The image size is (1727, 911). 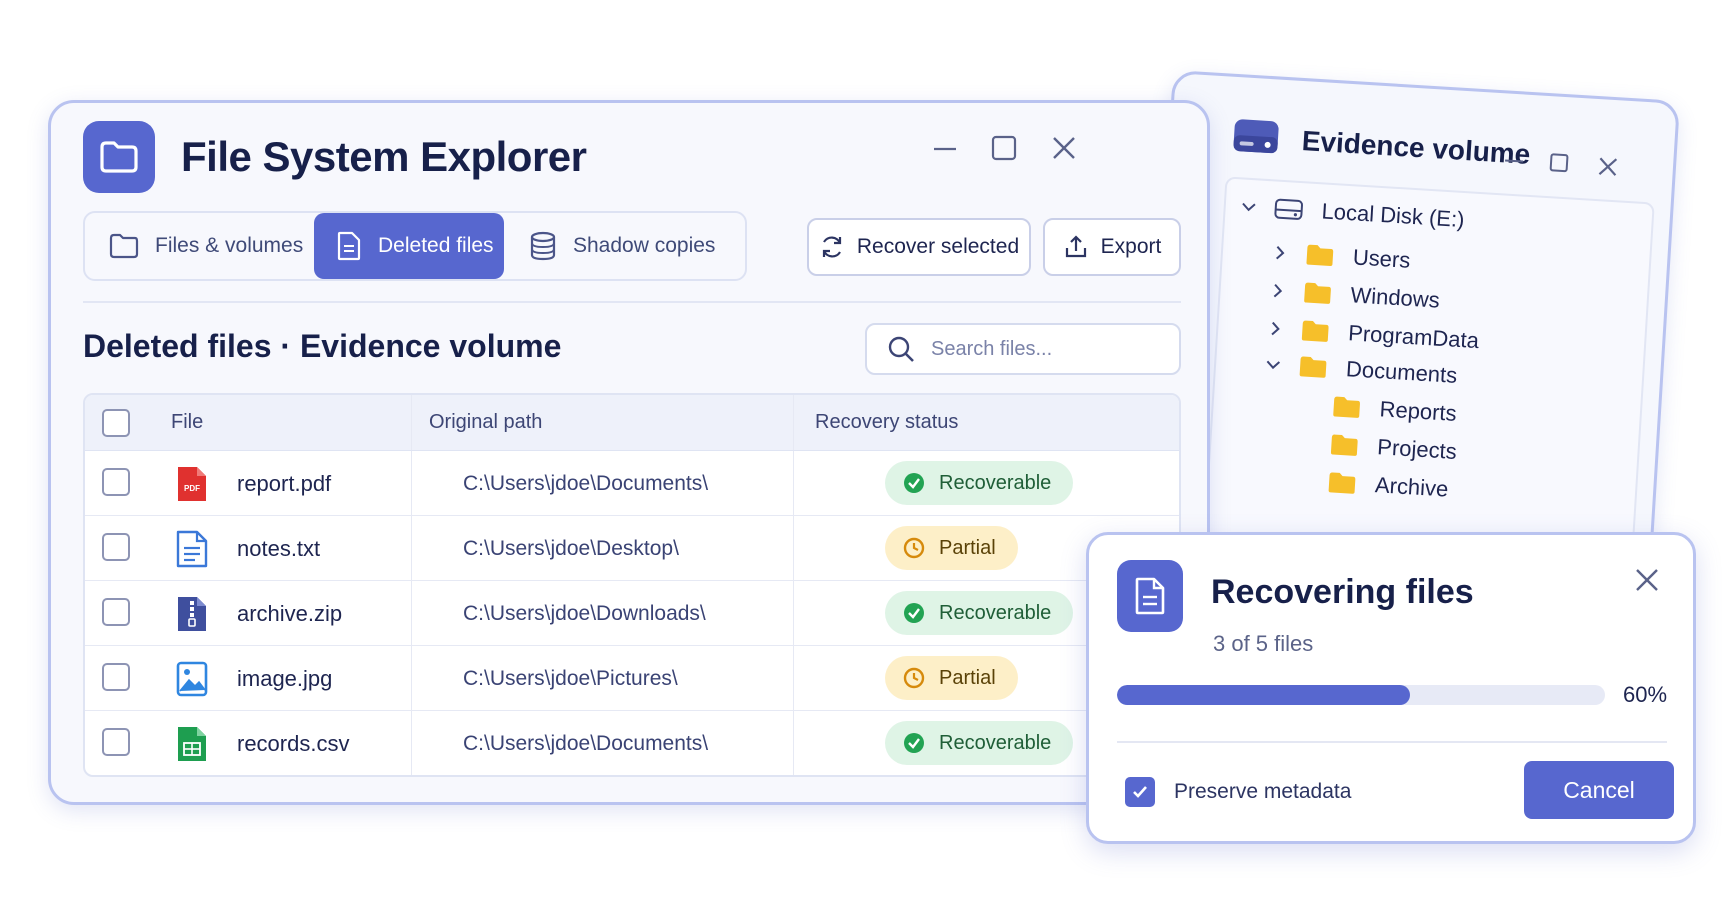 What do you see at coordinates (1412, 487) in the screenshot?
I see `tree-item-label: Archive` at bounding box center [1412, 487].